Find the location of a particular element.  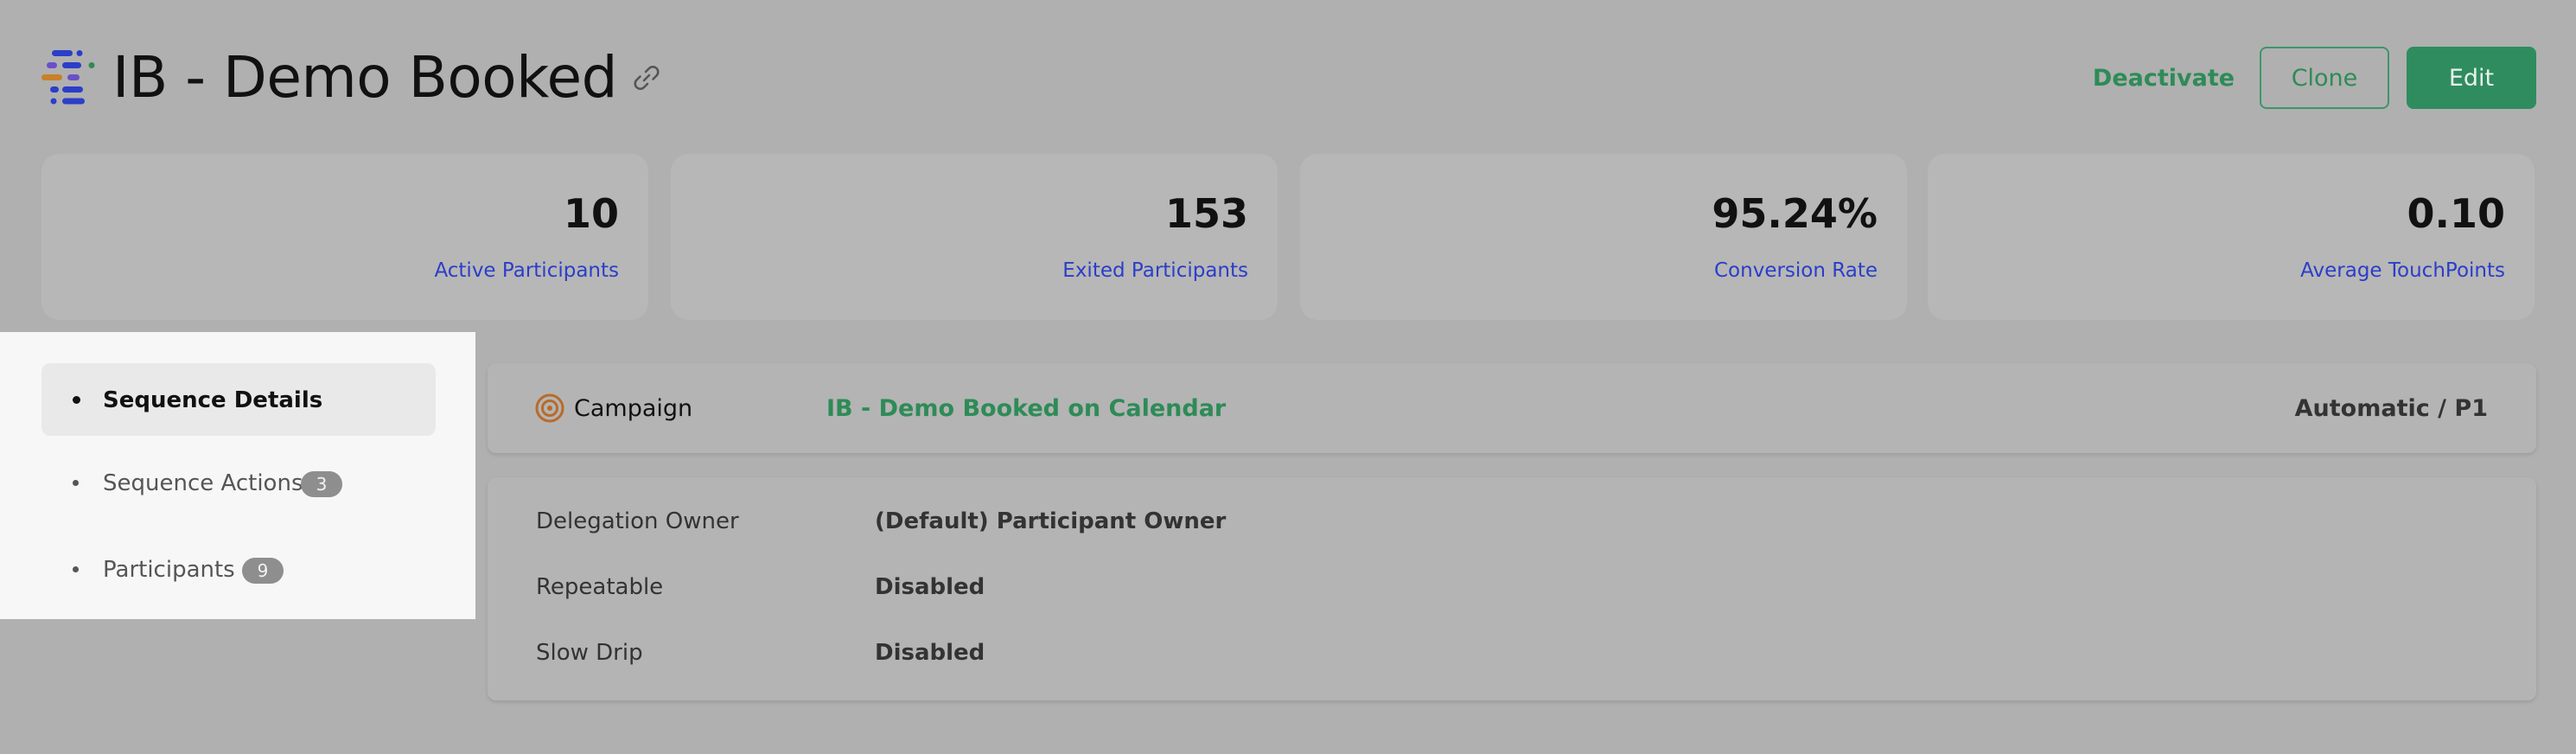

stat-value: 95.24% is located at coordinates (1795, 213).